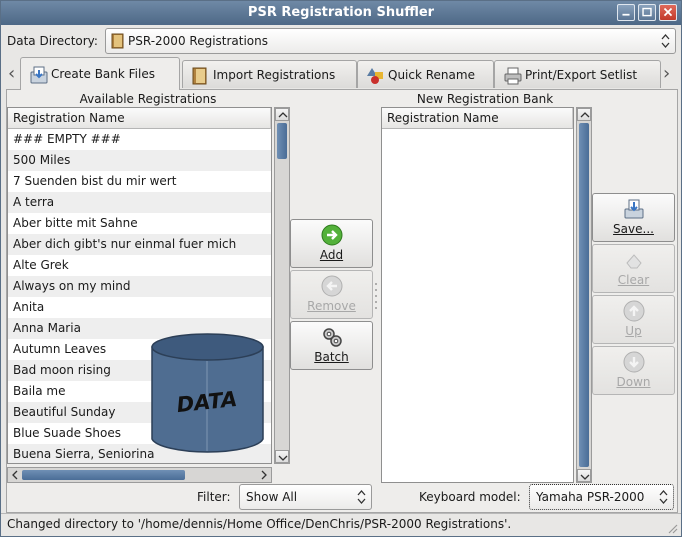 This screenshot has height=537, width=682. I want to click on keyboard-model-value: Yamaha PSR-2000, so click(590, 497).